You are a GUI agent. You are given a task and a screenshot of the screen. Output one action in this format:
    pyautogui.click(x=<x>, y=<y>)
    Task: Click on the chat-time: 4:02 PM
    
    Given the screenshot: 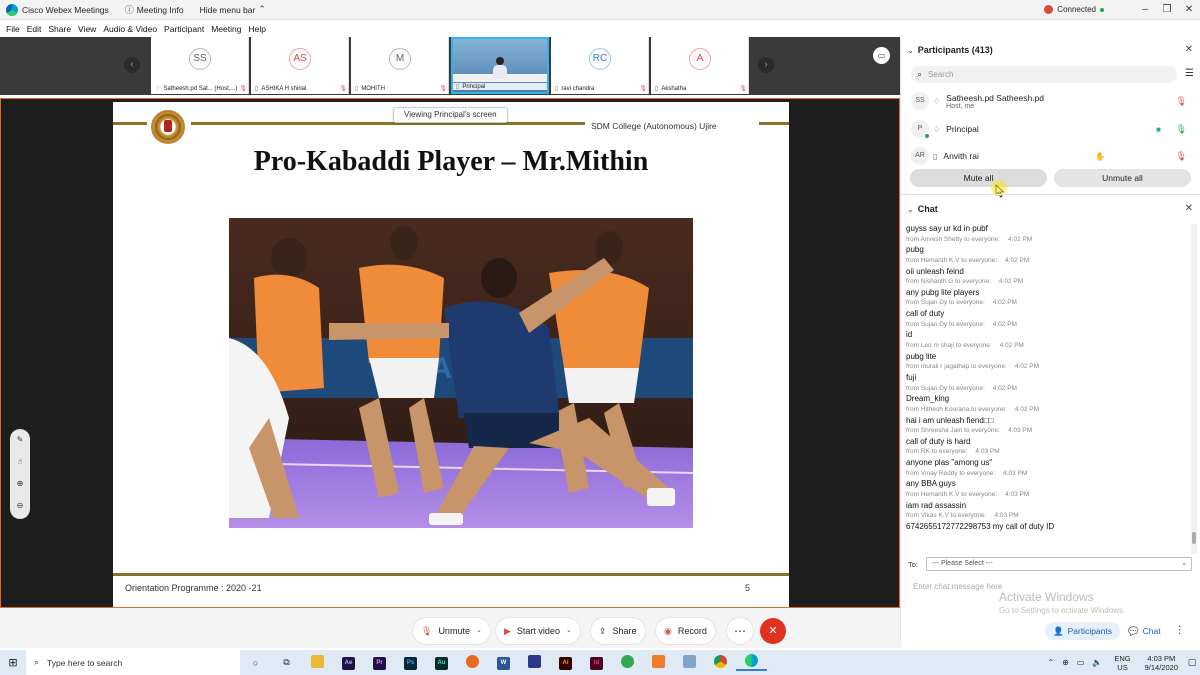 What is the action you would take?
    pyautogui.click(x=1011, y=282)
    